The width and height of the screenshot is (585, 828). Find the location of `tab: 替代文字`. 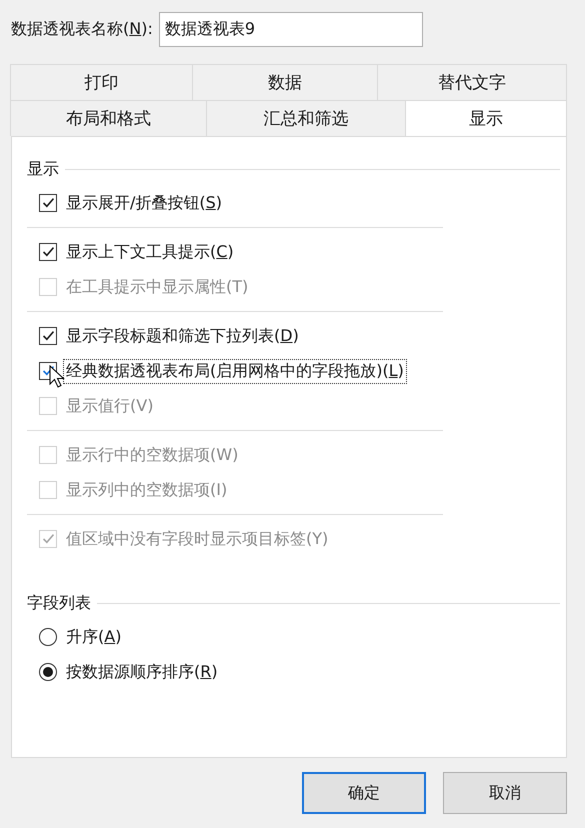

tab: 替代文字 is located at coordinates (472, 82).